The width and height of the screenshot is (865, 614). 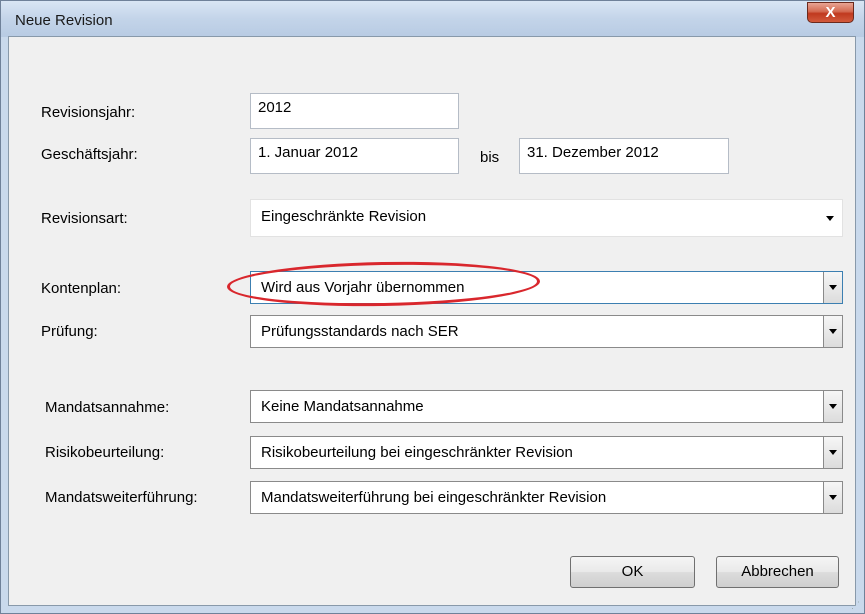 I want to click on kontenplan-label: Kontenplan:, so click(x=81, y=288).